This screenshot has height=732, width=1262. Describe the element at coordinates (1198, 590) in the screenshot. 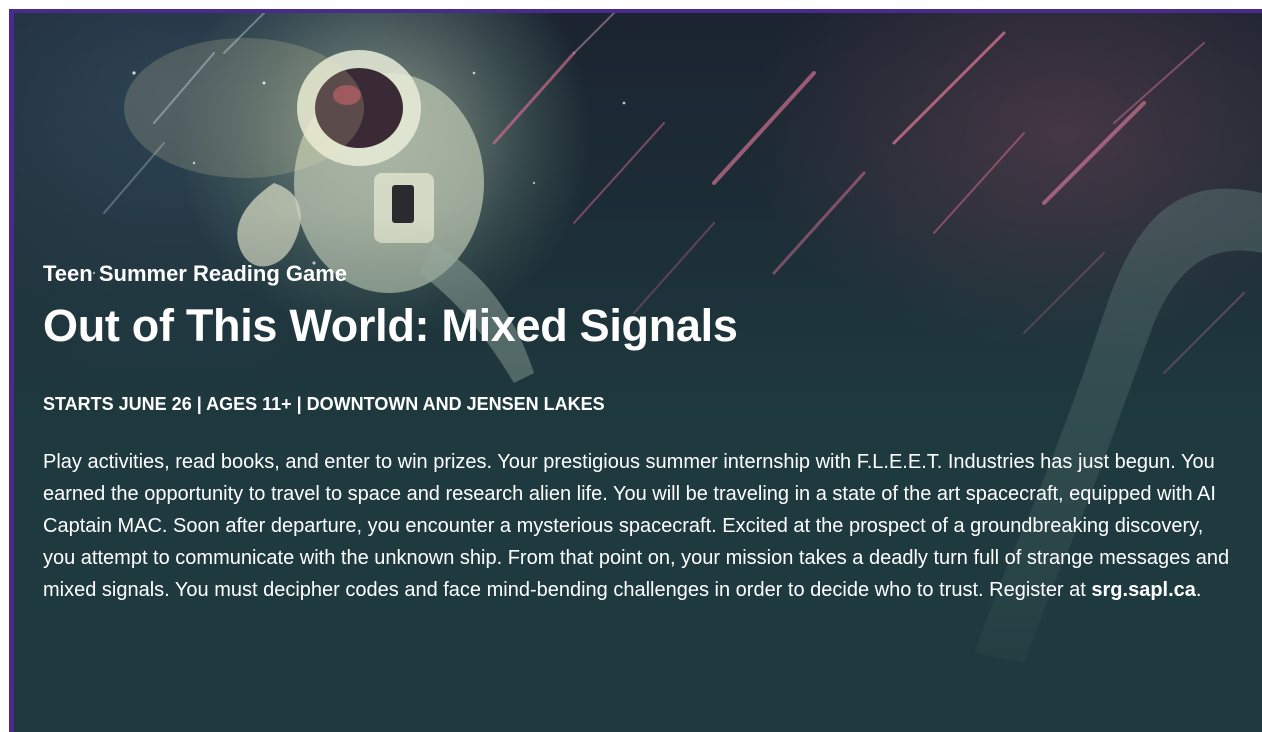

I see `description-end: .` at that location.